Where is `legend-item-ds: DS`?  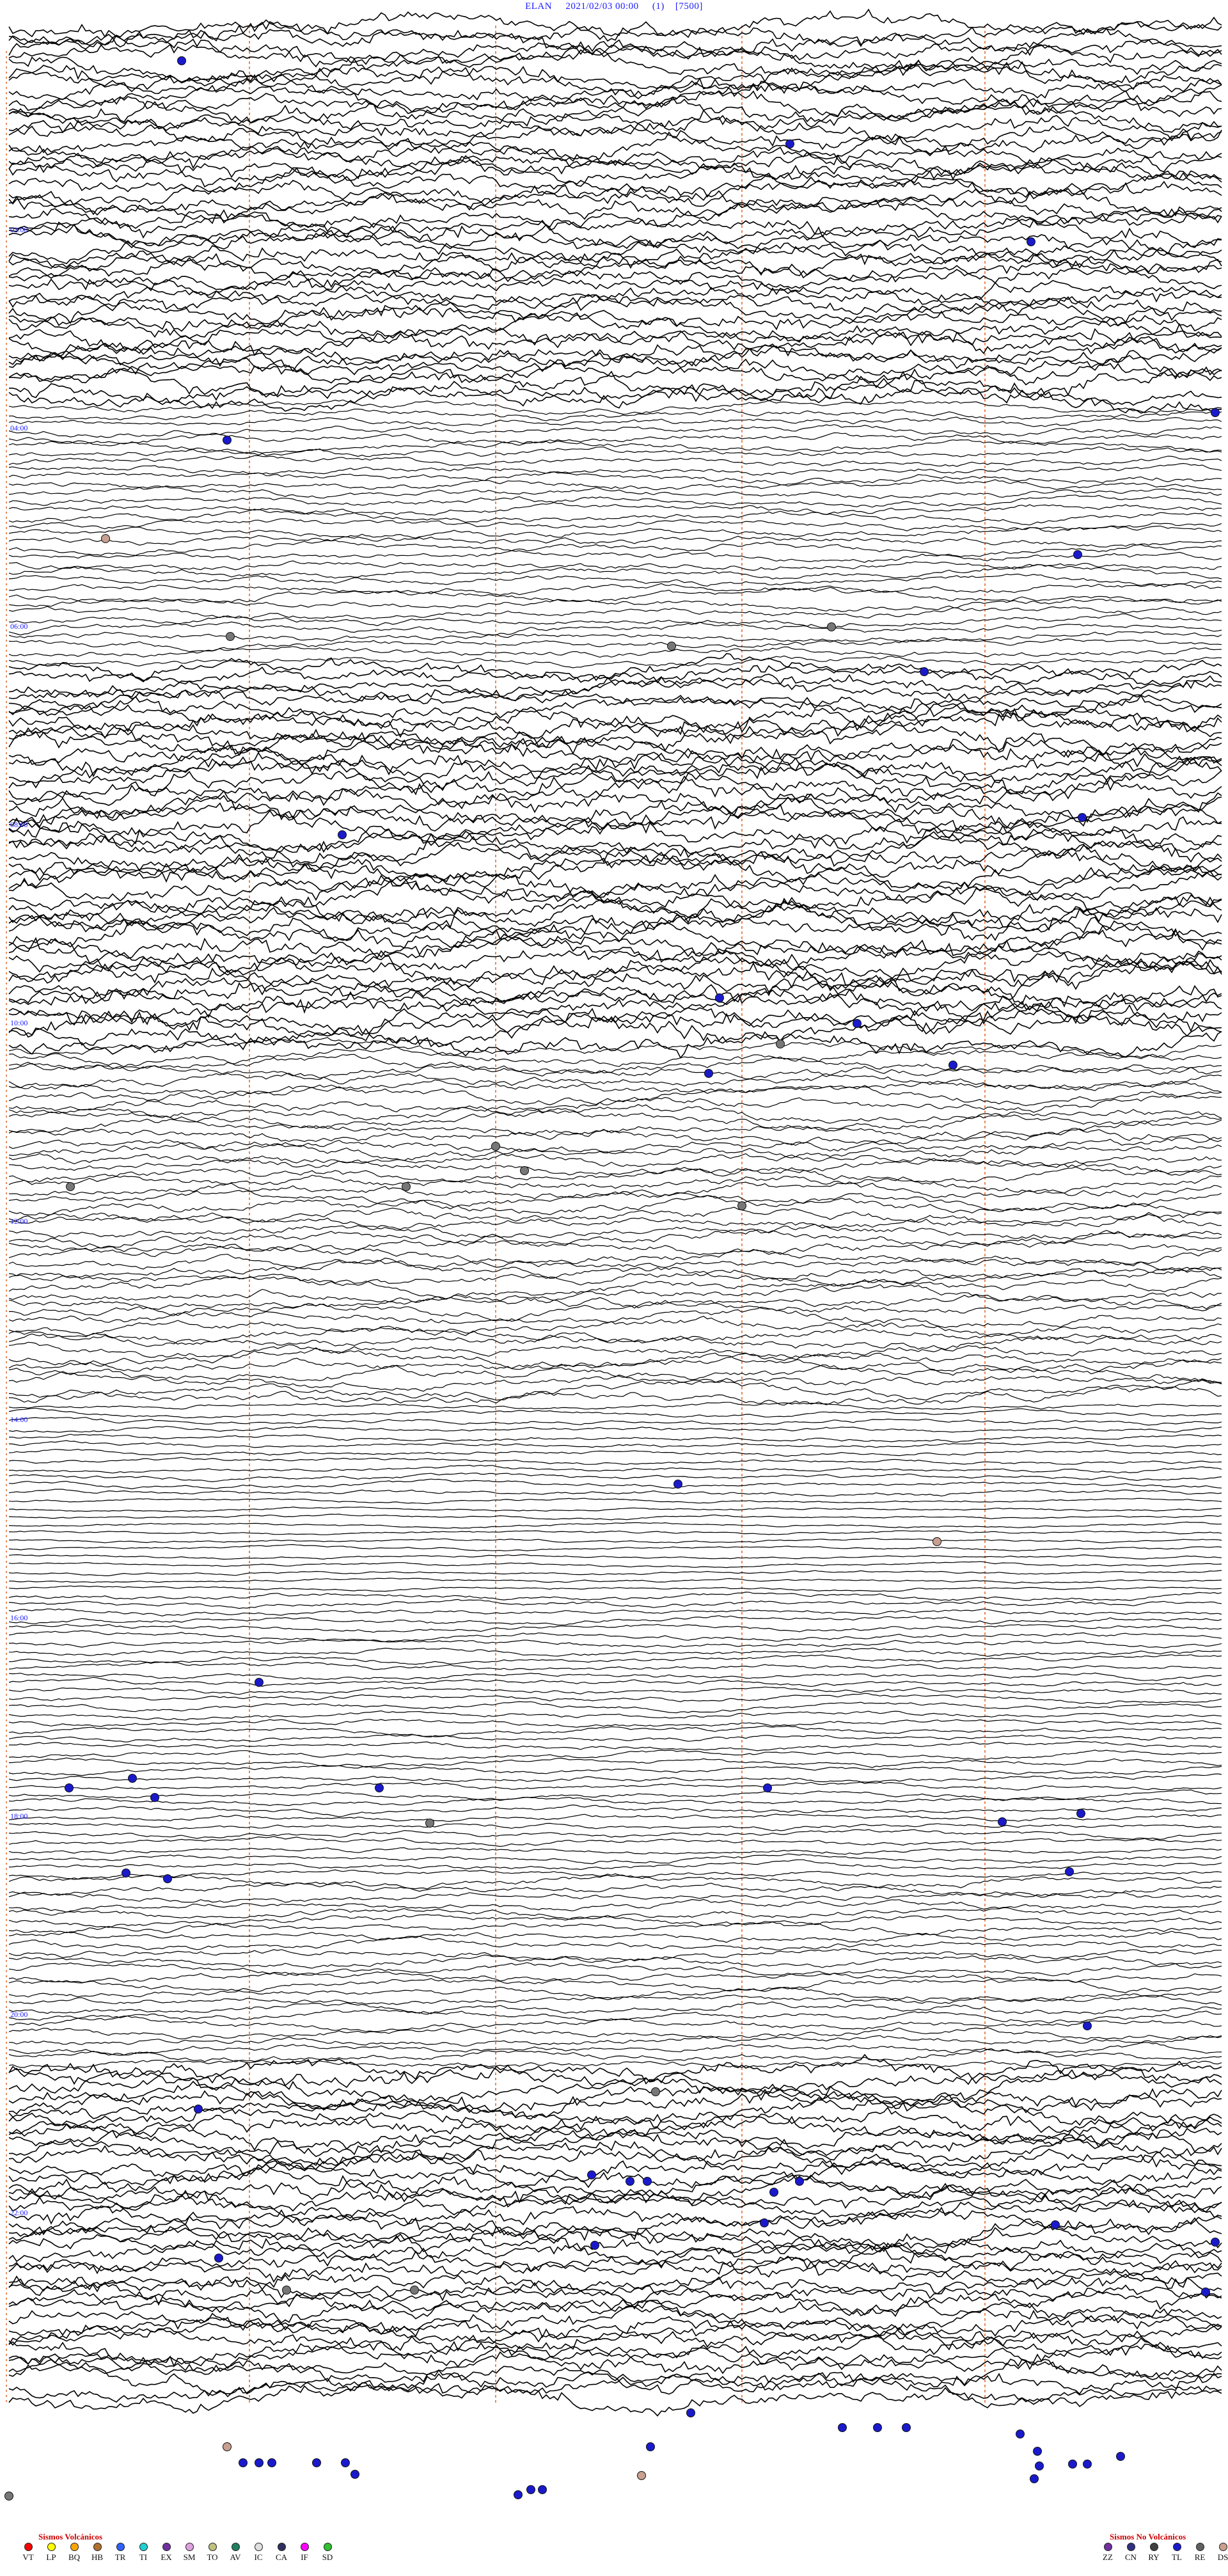 legend-item-ds: DS is located at coordinates (1221, 2553).